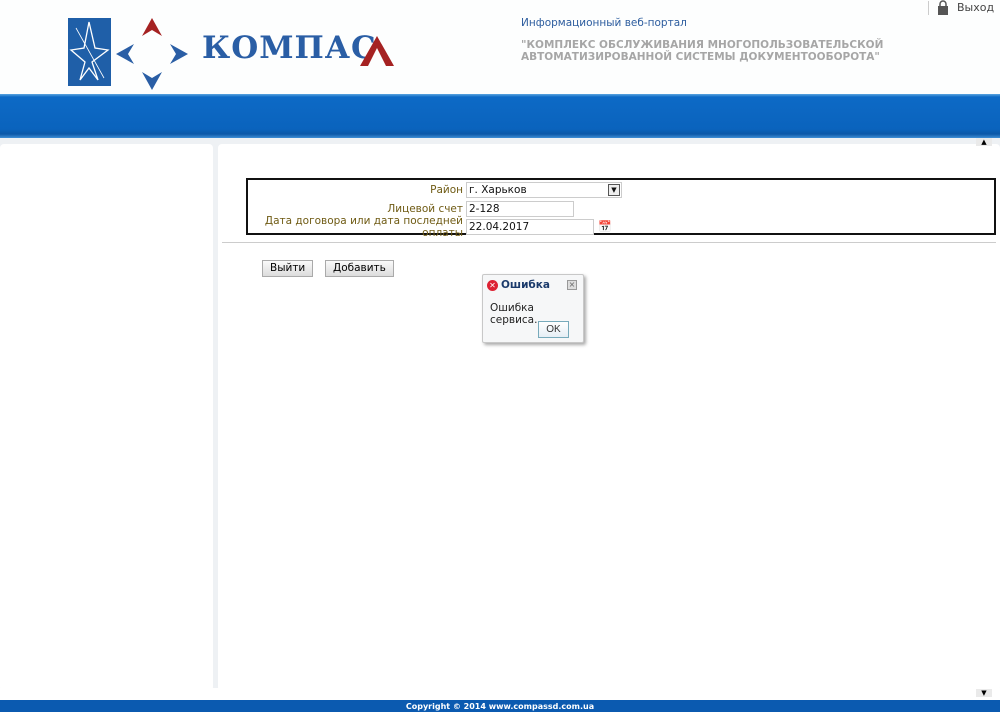 The width and height of the screenshot is (1000, 714). I want to click on footer-copyright: Copyright © 2014 www.compassd.com.ua, so click(500, 706).